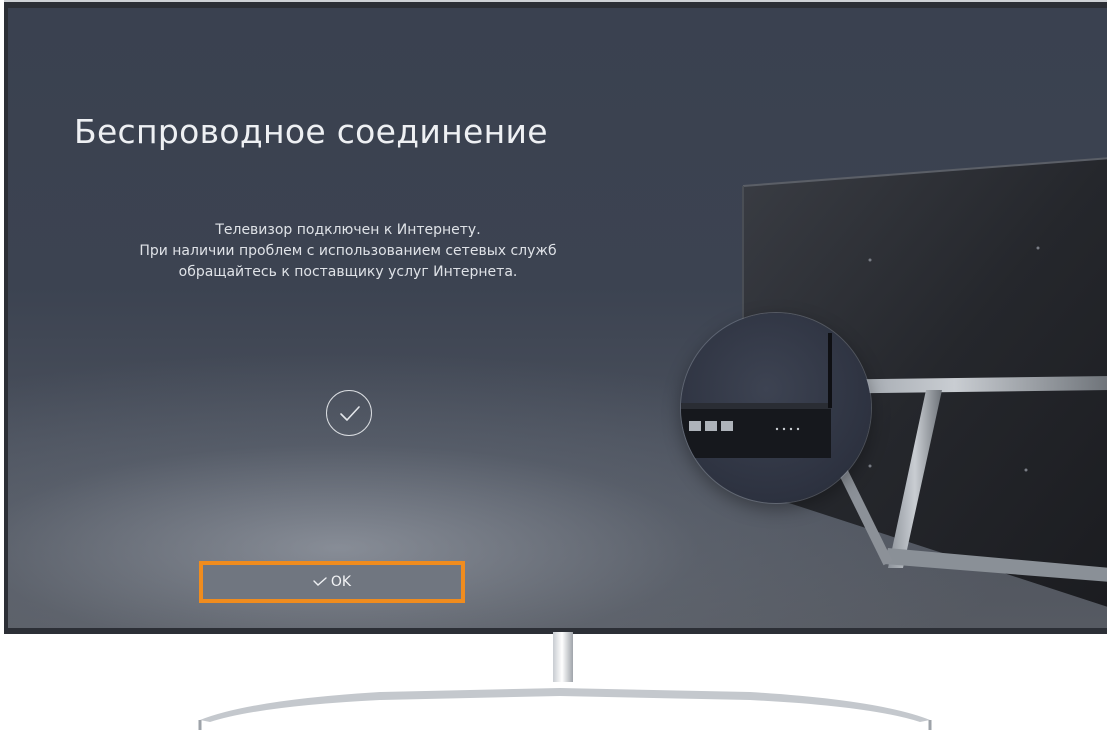 This screenshot has height=730, width=1107. I want to click on checkmark-circle-icon, so click(349, 413).